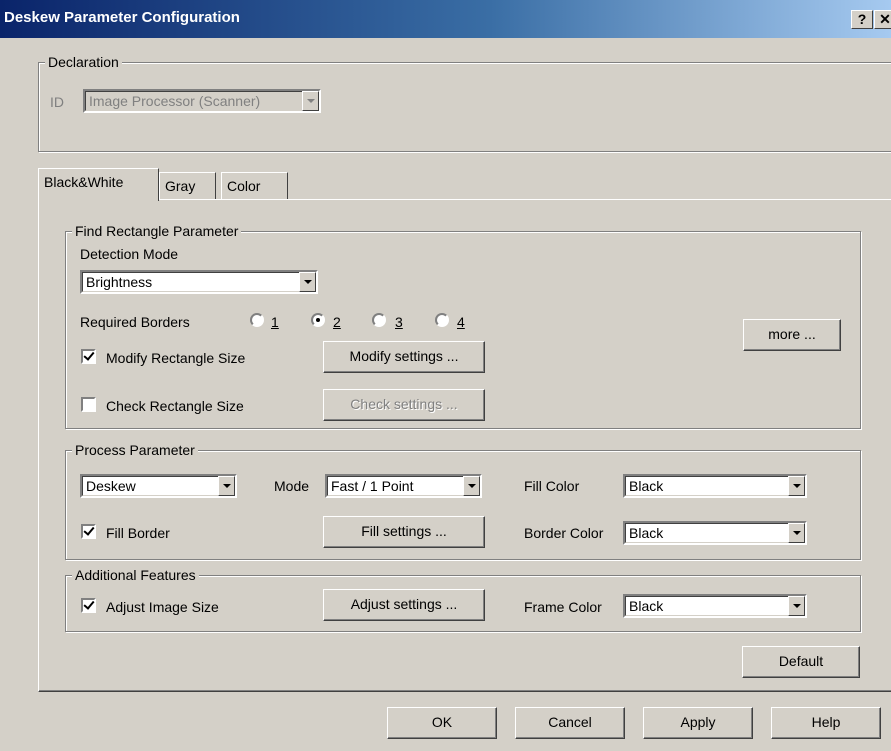 The image size is (891, 751). Describe the element at coordinates (646, 533) in the screenshot. I see `border-color-value: Black` at that location.